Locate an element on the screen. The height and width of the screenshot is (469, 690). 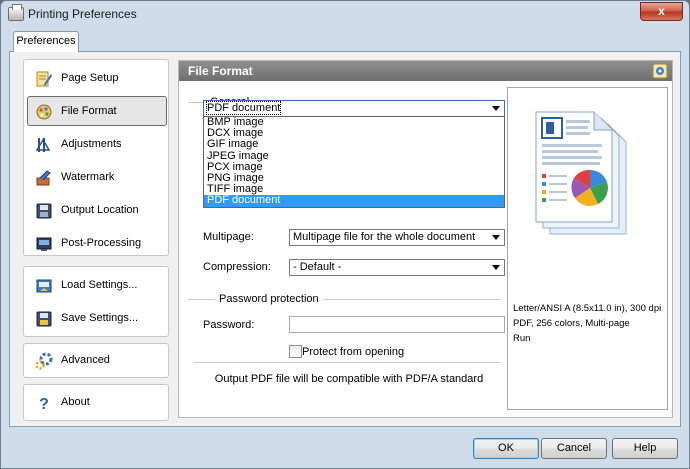
nav-label-output-location: Output Location is located at coordinates (100, 210).